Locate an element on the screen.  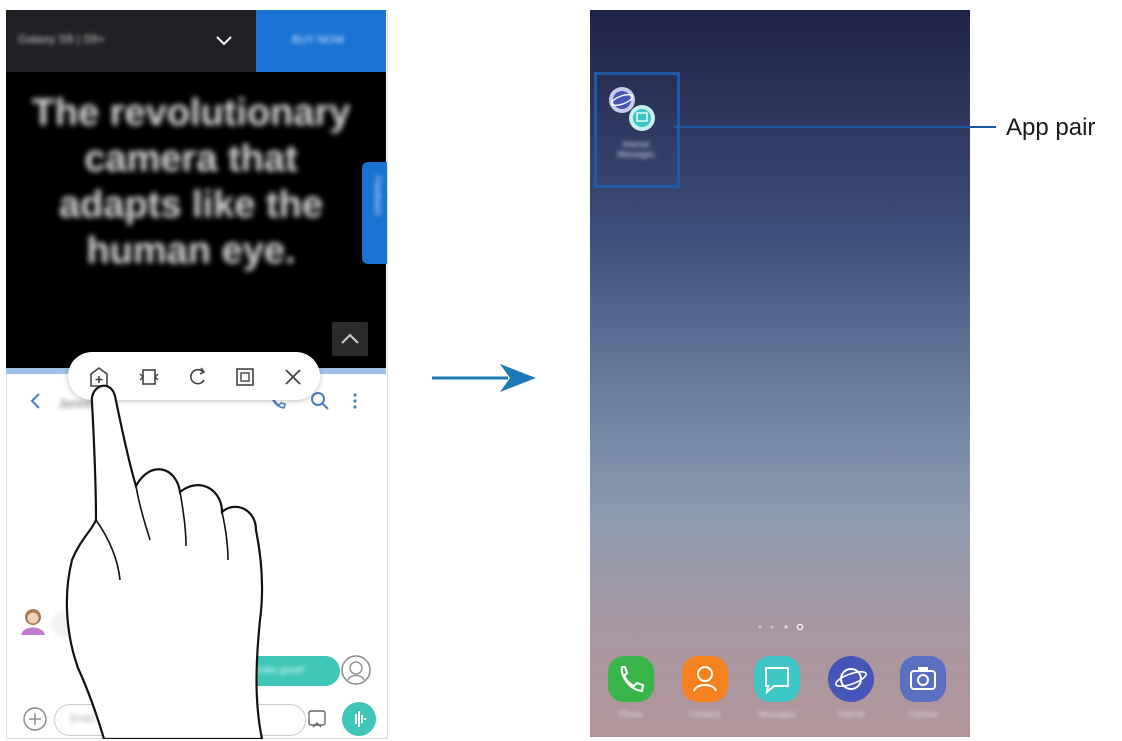
voice-wave-icon is located at coordinates (360, 719).